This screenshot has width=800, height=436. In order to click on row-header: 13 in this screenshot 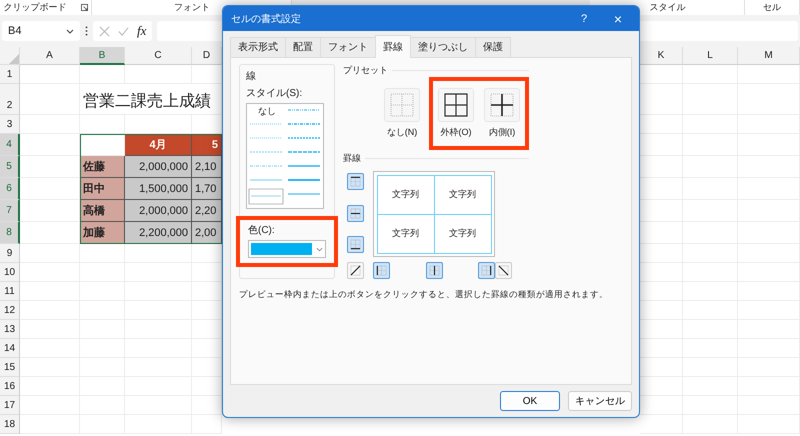, I will do `click(10, 329)`.